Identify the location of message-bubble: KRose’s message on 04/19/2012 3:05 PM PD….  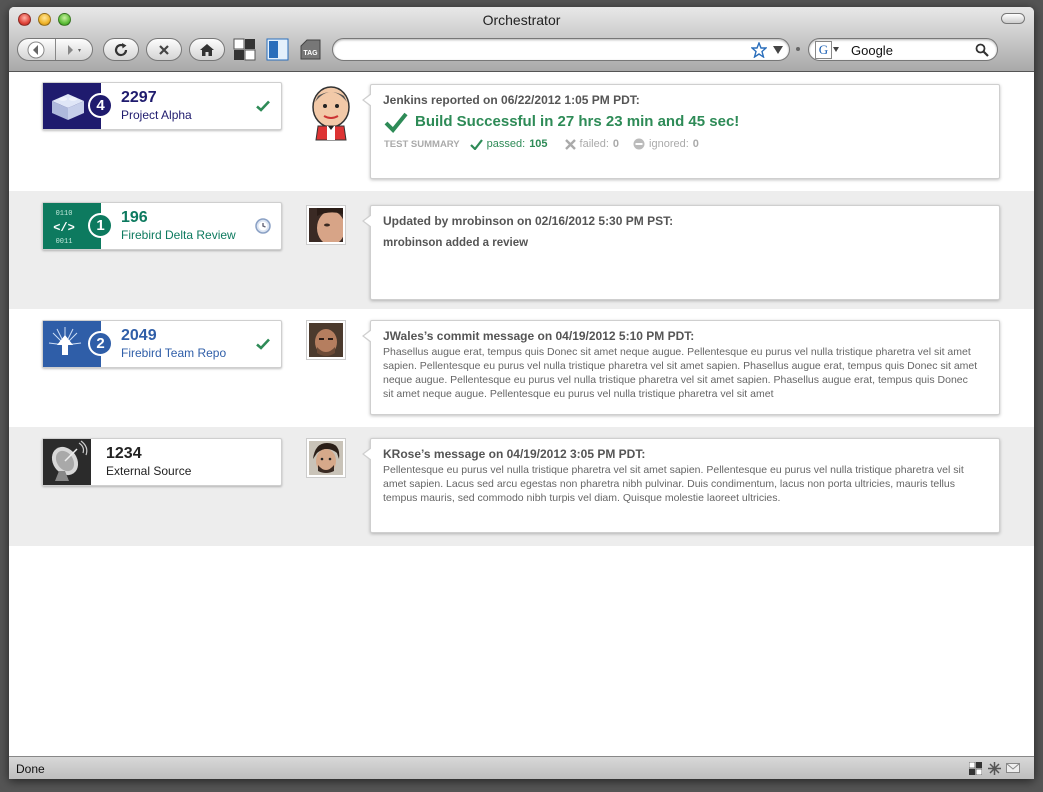
(681, 485).